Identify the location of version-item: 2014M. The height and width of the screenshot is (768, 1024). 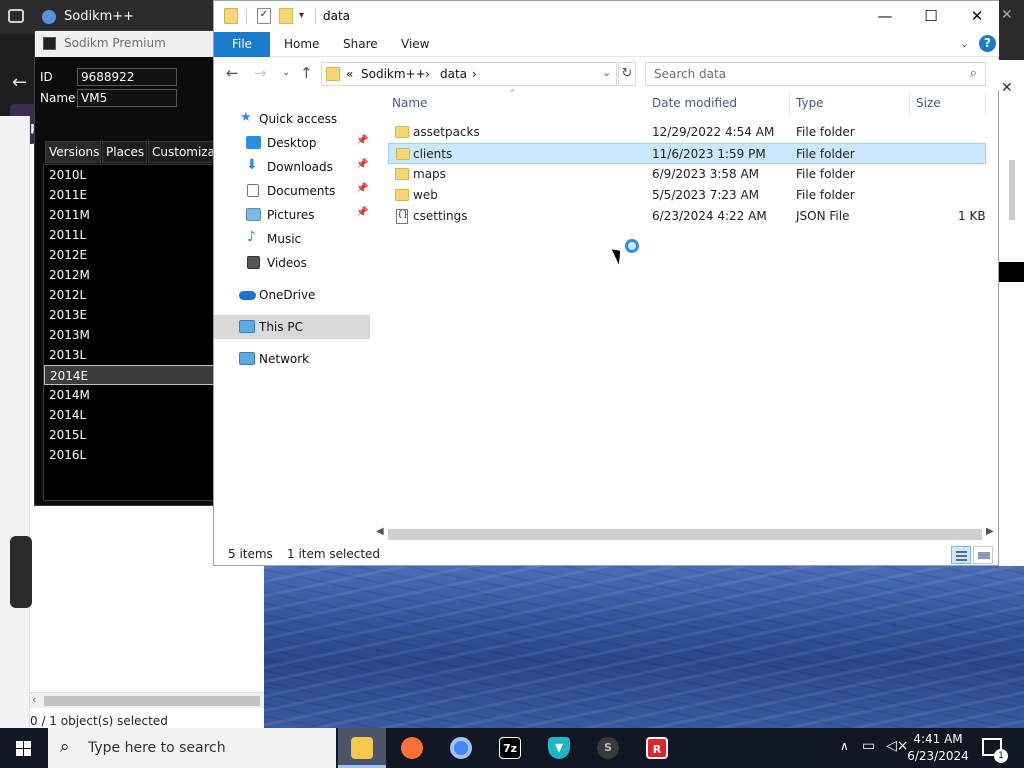
(129, 395).